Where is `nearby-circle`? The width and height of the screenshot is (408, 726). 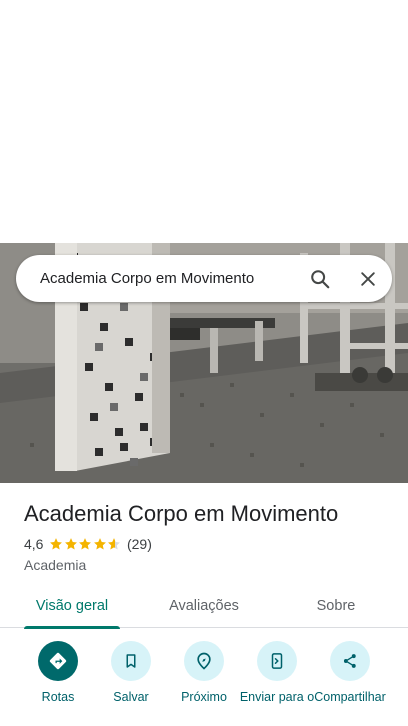
nearby-circle is located at coordinates (204, 661).